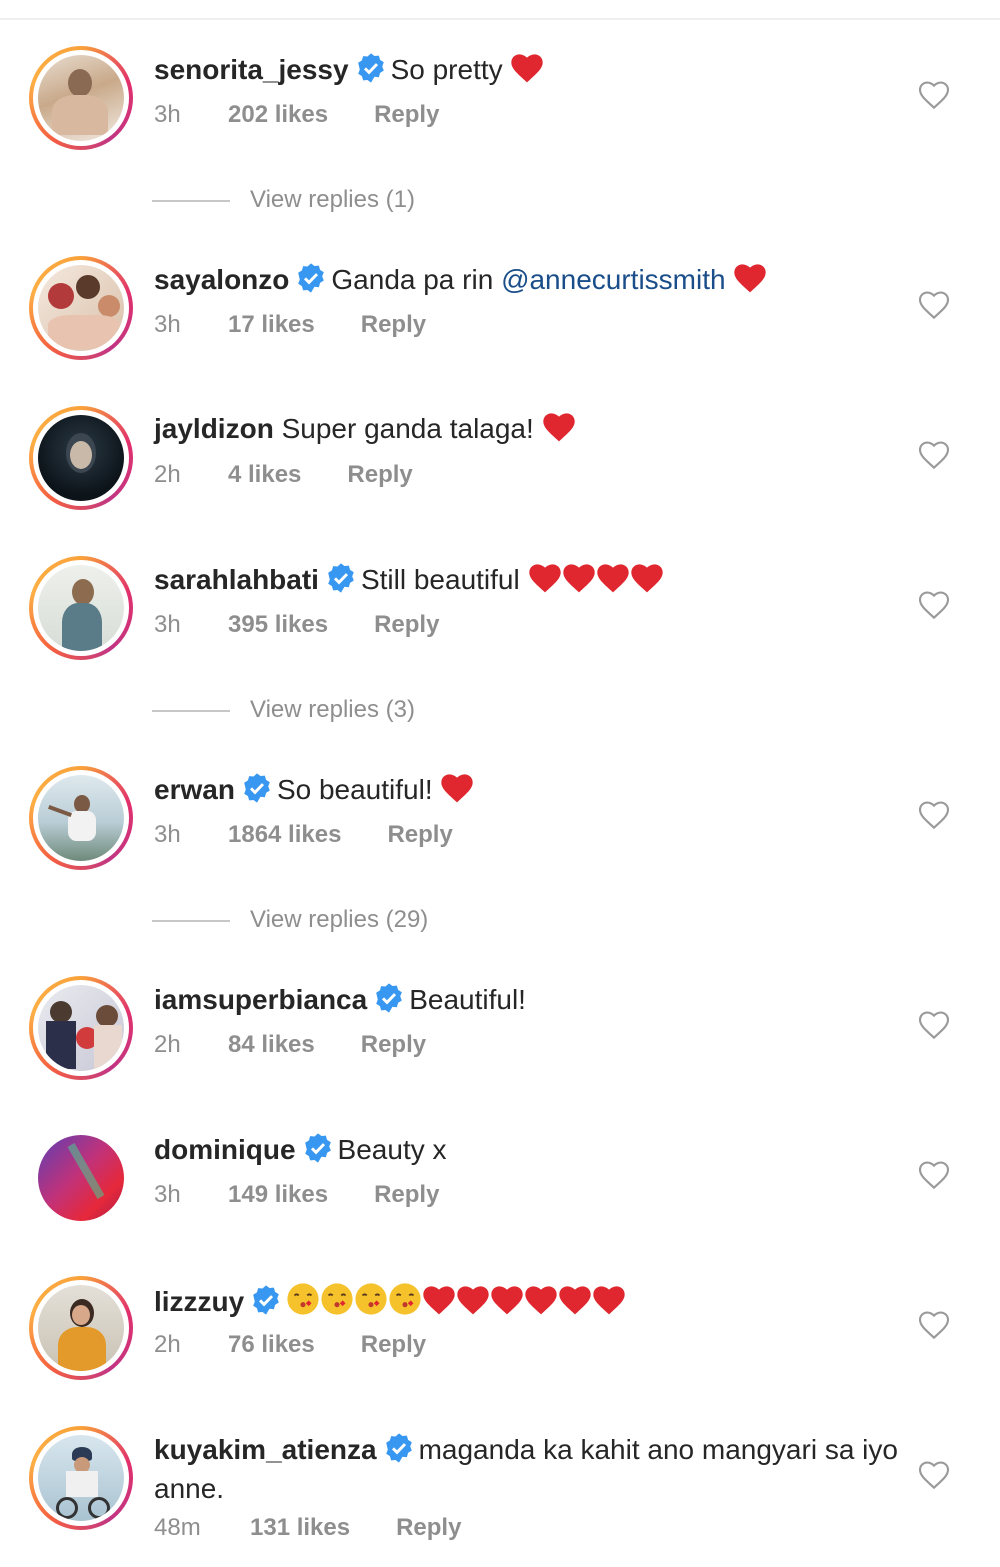  Describe the element at coordinates (339, 919) in the screenshot. I see `view-replies-label: View replies (29)` at that location.